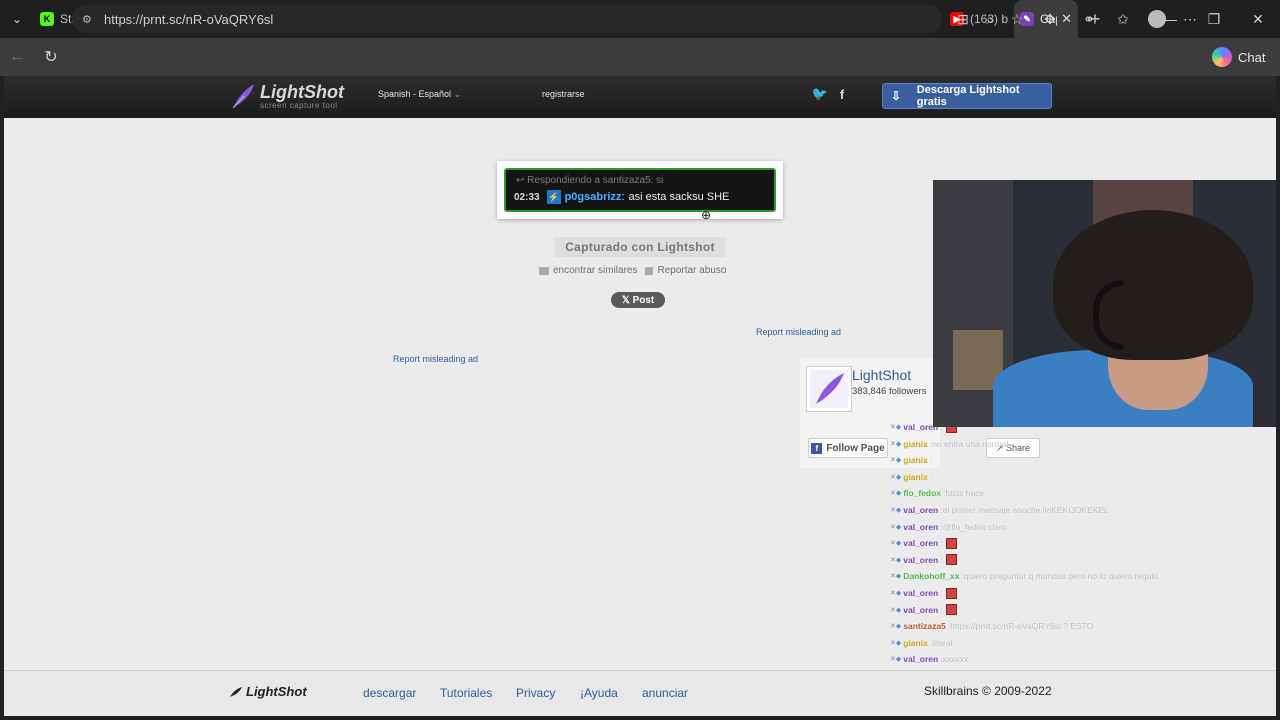  What do you see at coordinates (595, 270) in the screenshot?
I see `find-similar-label: encontrar similares` at bounding box center [595, 270].